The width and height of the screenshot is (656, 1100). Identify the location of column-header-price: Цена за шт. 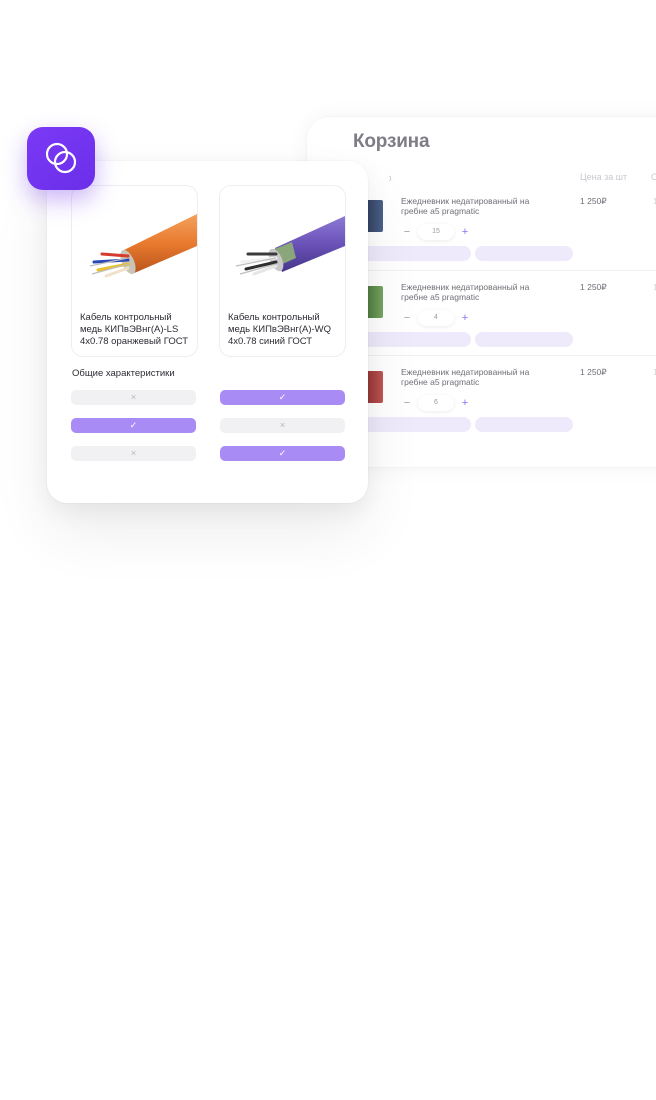
(604, 177).